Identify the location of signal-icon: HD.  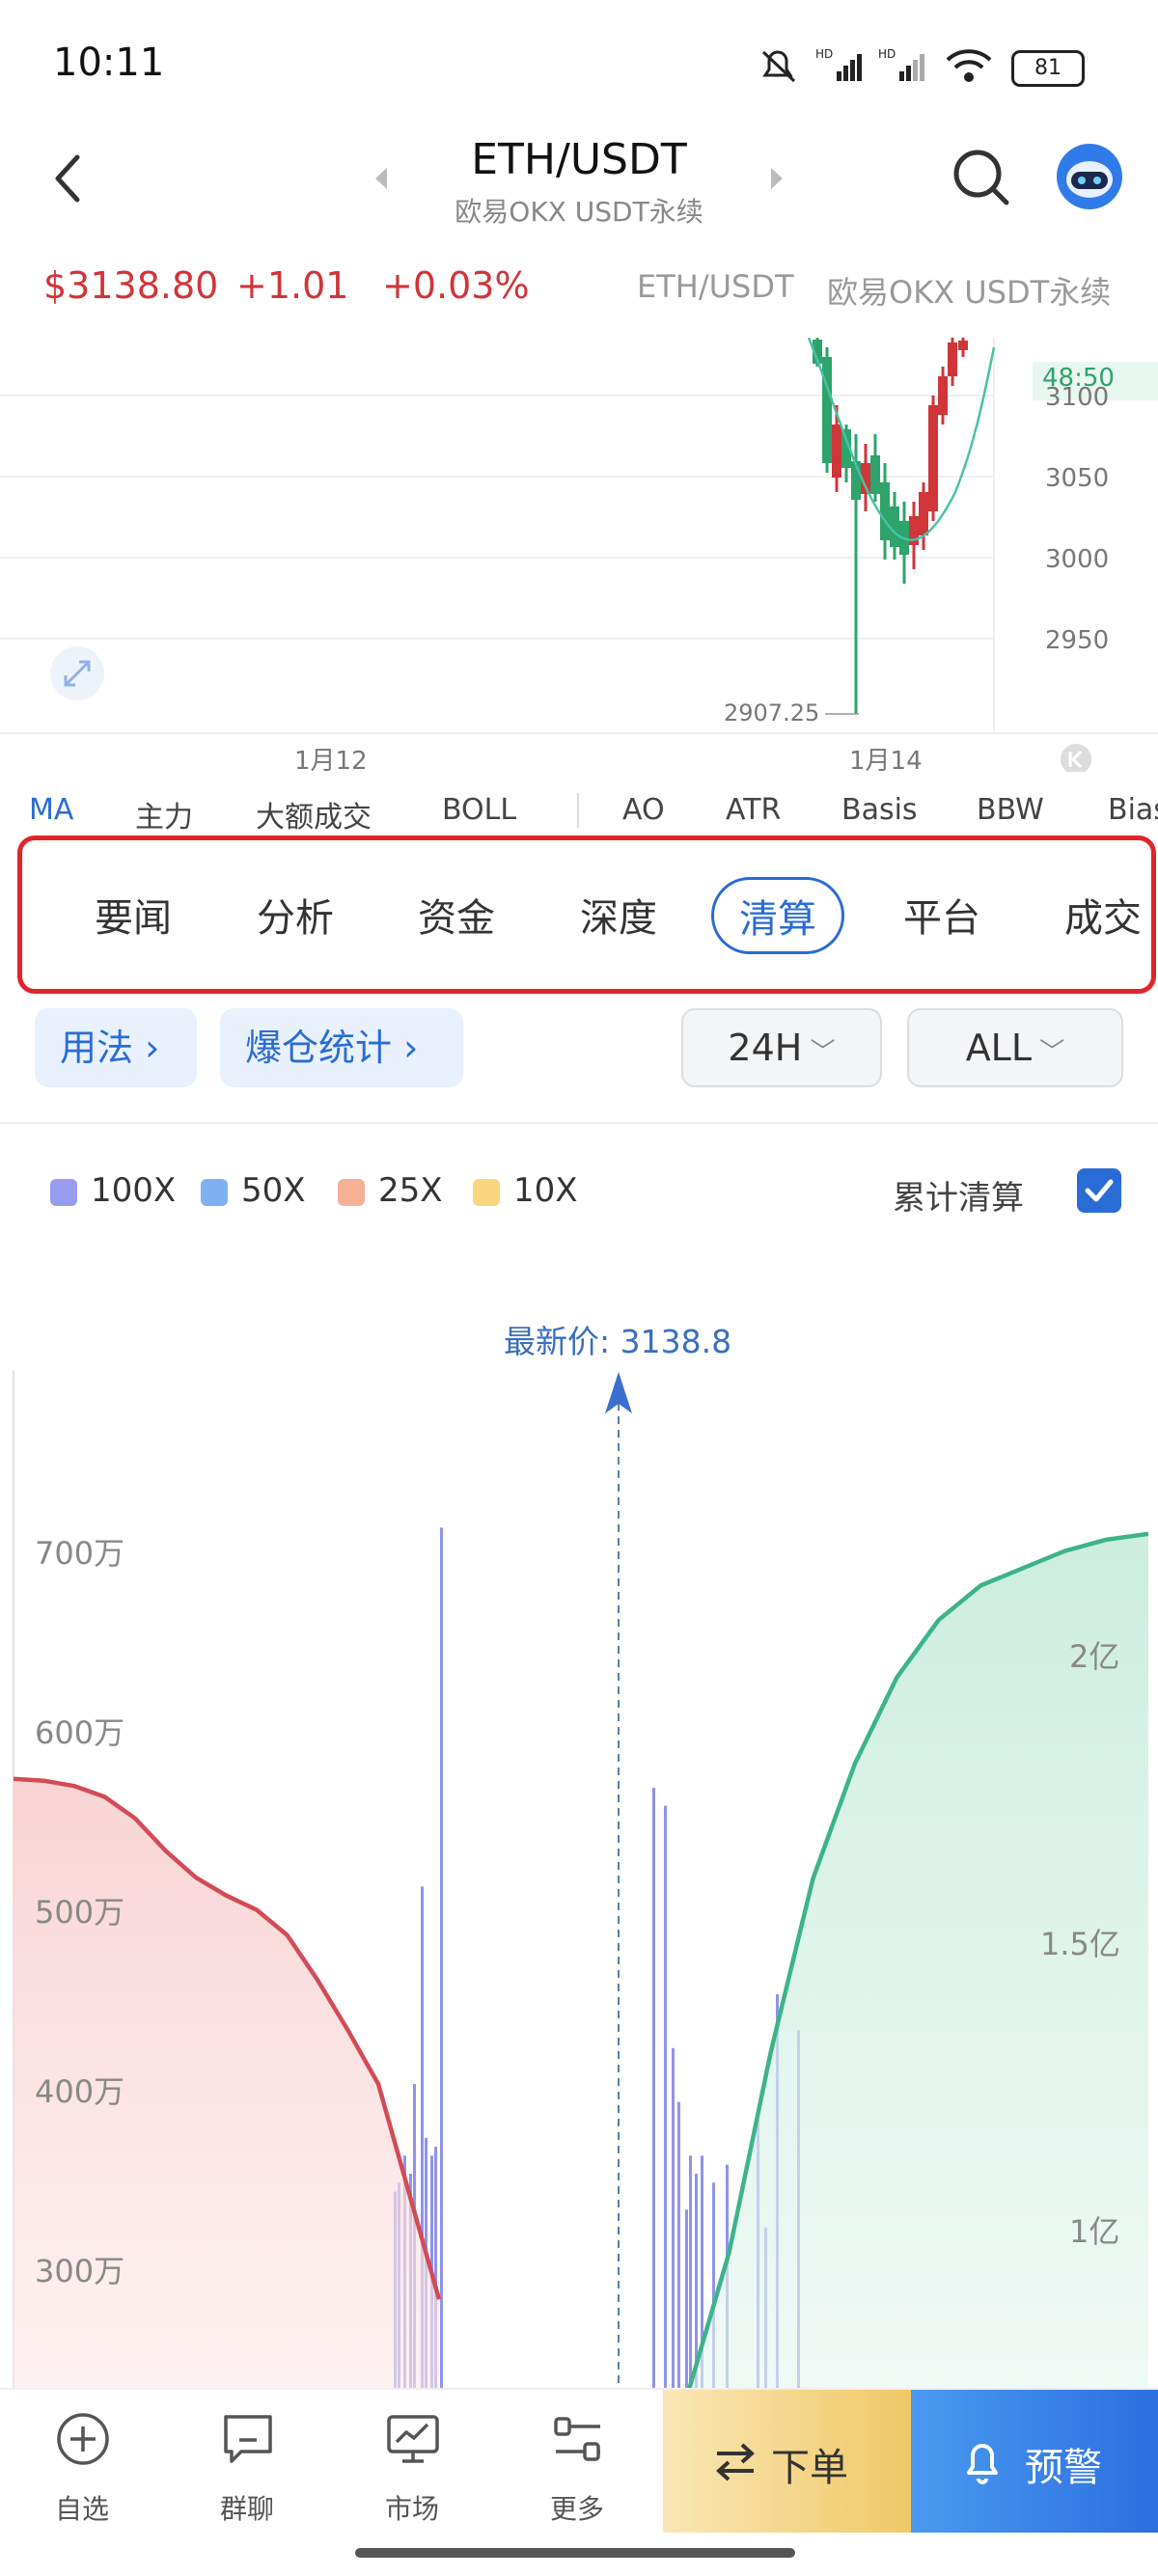
(838, 64).